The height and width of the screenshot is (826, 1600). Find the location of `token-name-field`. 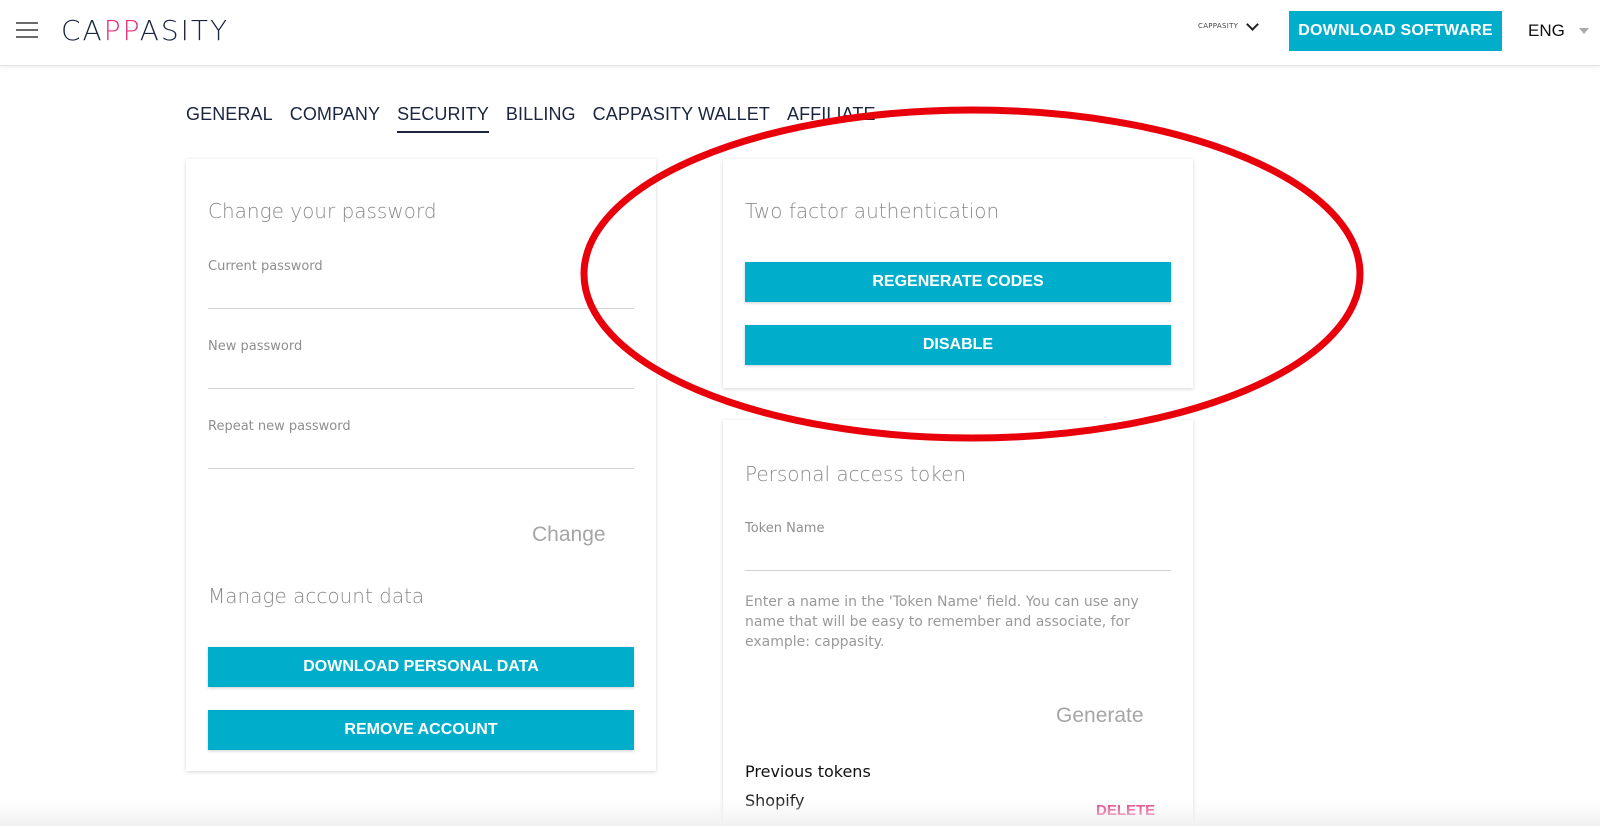

token-name-field is located at coordinates (958, 558).